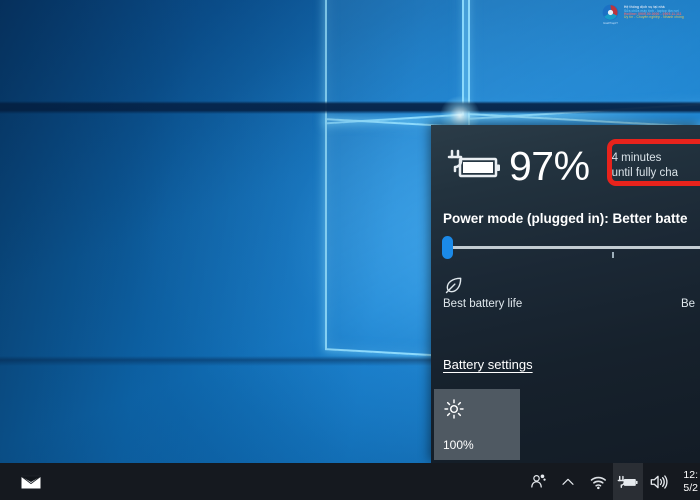 This screenshot has width=700, height=500. Describe the element at coordinates (690, 487) in the screenshot. I see `clock-date: 5/2` at that location.